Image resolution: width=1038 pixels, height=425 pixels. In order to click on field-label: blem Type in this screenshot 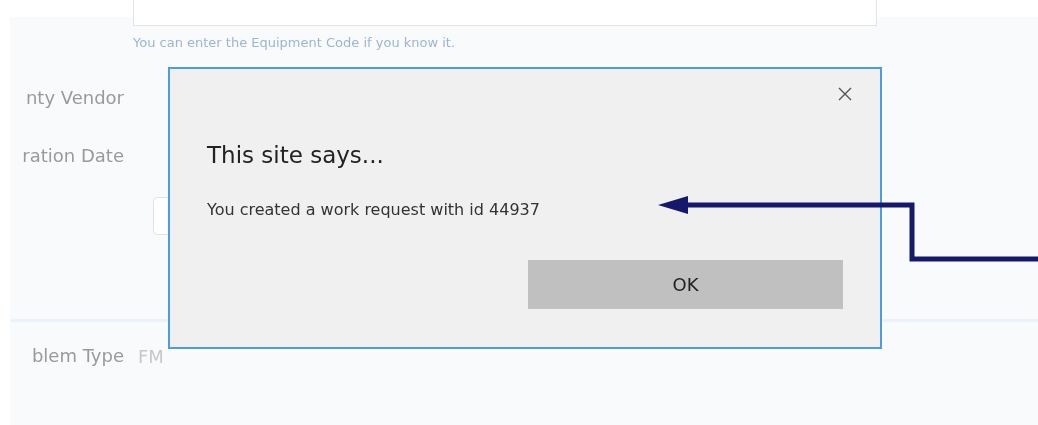, I will do `click(77, 356)`.